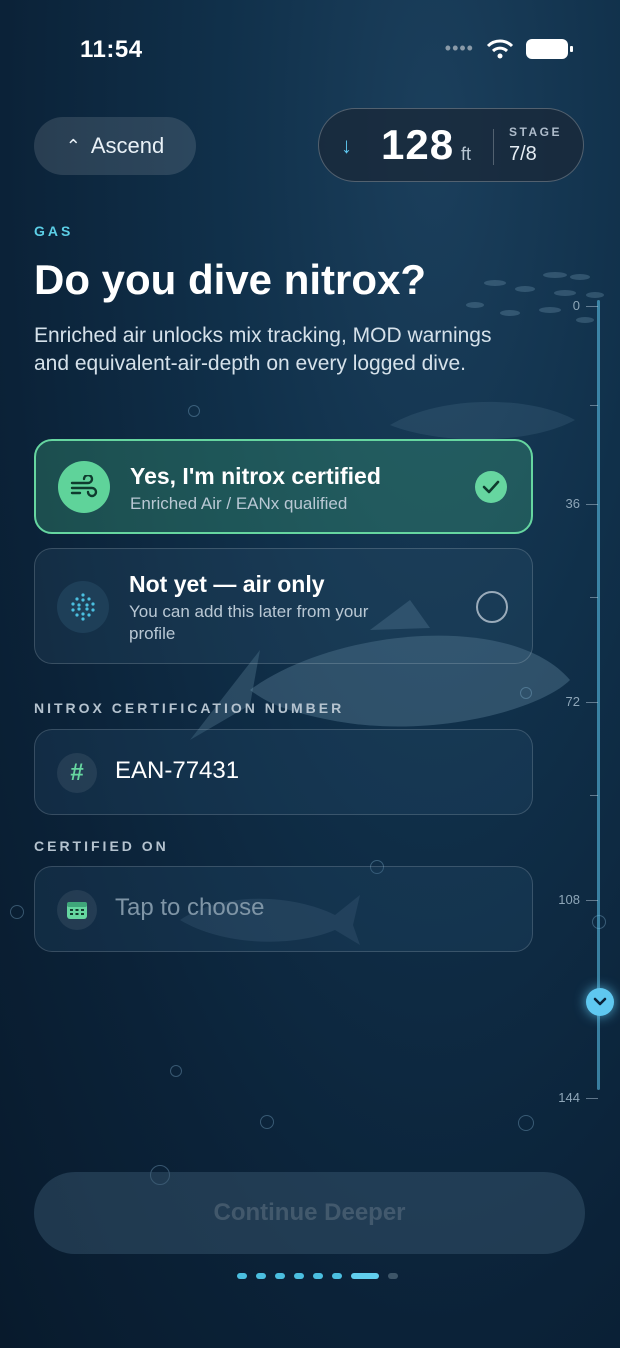  Describe the element at coordinates (54, 231) in the screenshot. I see `section-label: GAS` at that location.